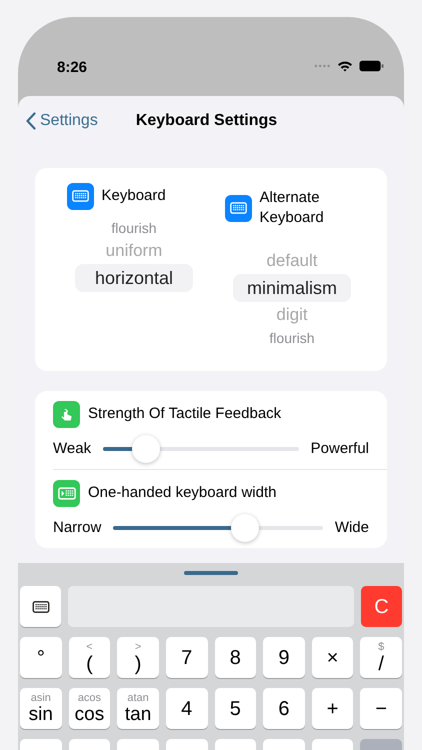  I want to click on keypad-key: 9, so click(284, 657).